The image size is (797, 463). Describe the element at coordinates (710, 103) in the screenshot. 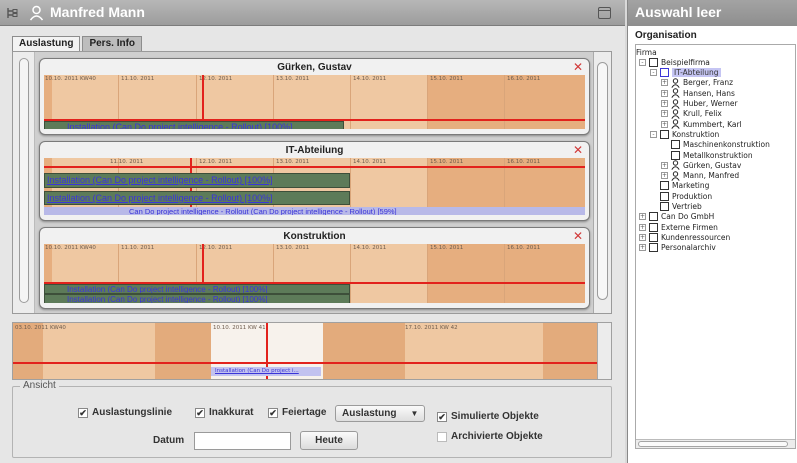

I see `tree-node-label: Huber, Werner` at that location.